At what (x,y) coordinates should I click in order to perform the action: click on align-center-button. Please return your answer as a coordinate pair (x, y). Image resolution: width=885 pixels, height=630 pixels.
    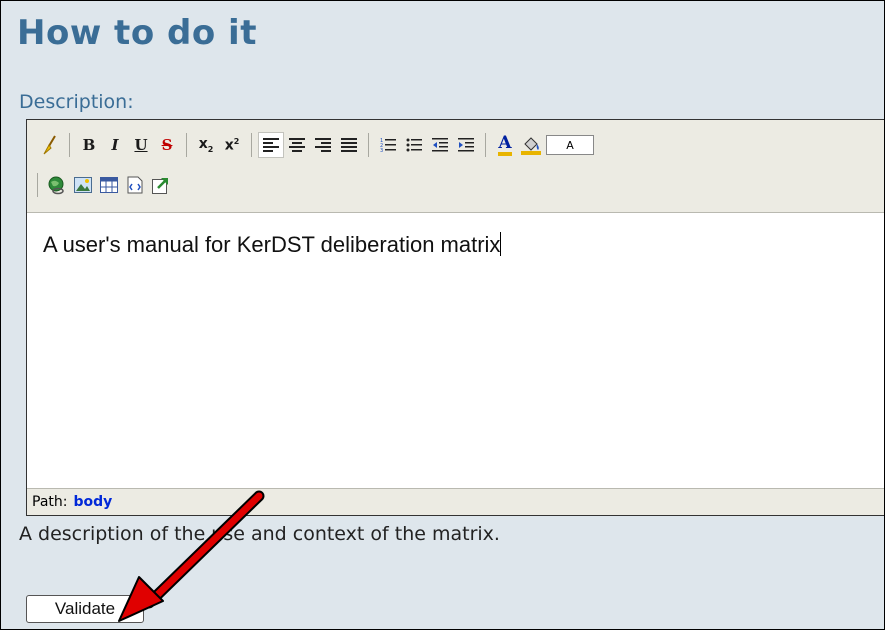
    Looking at the image, I should click on (297, 145).